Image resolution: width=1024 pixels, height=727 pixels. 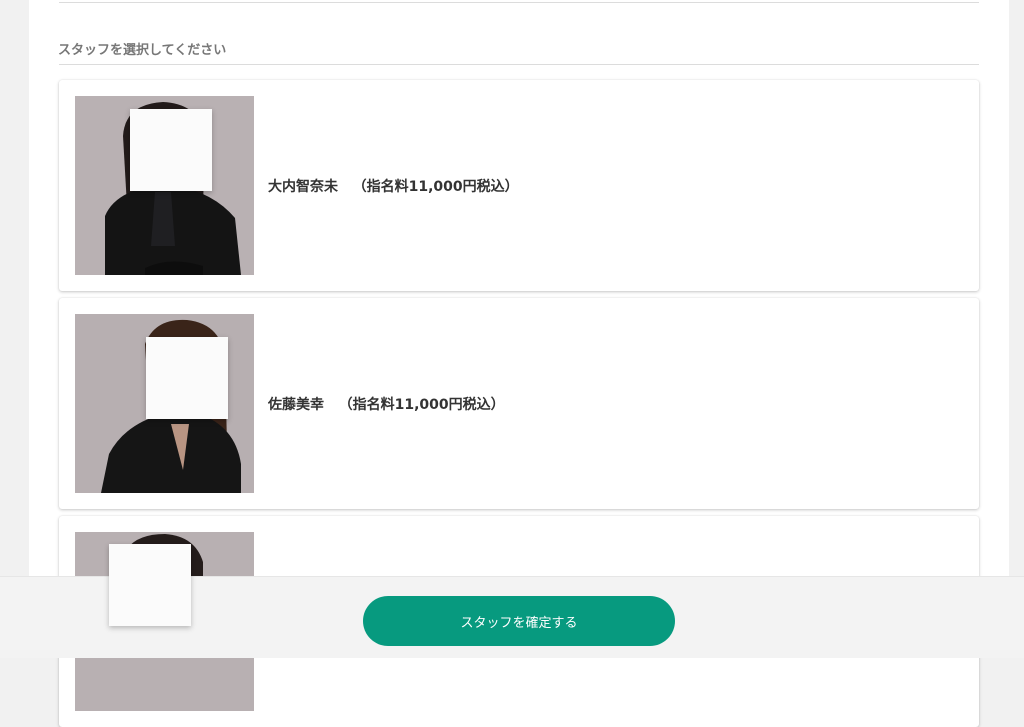 I want to click on section-title: スタッフを選択してください, so click(x=142, y=50).